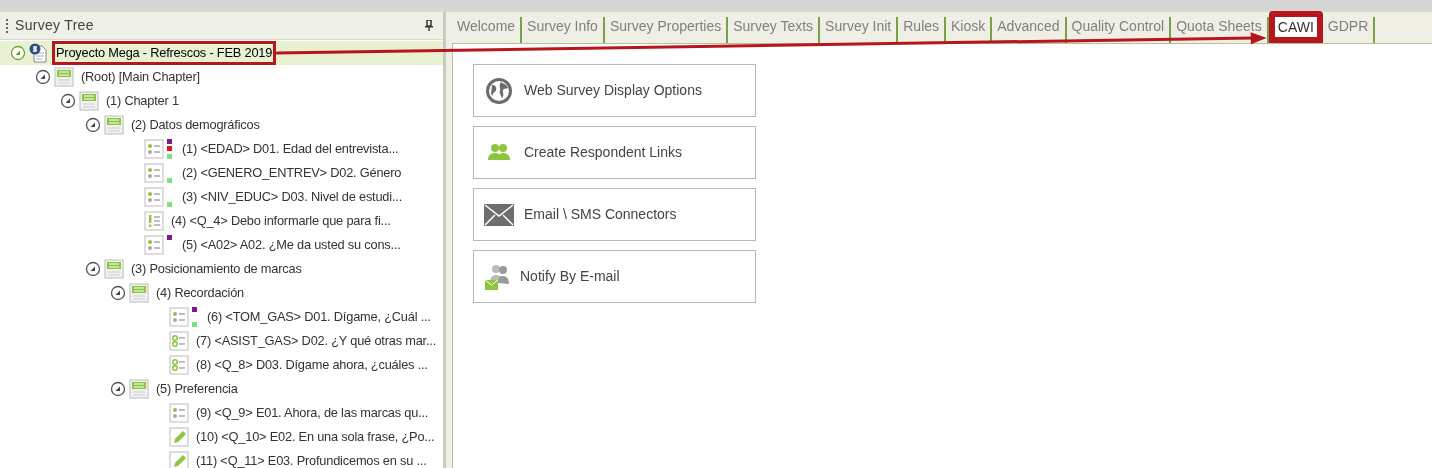  What do you see at coordinates (39, 53) in the screenshot?
I see `document-icon` at bounding box center [39, 53].